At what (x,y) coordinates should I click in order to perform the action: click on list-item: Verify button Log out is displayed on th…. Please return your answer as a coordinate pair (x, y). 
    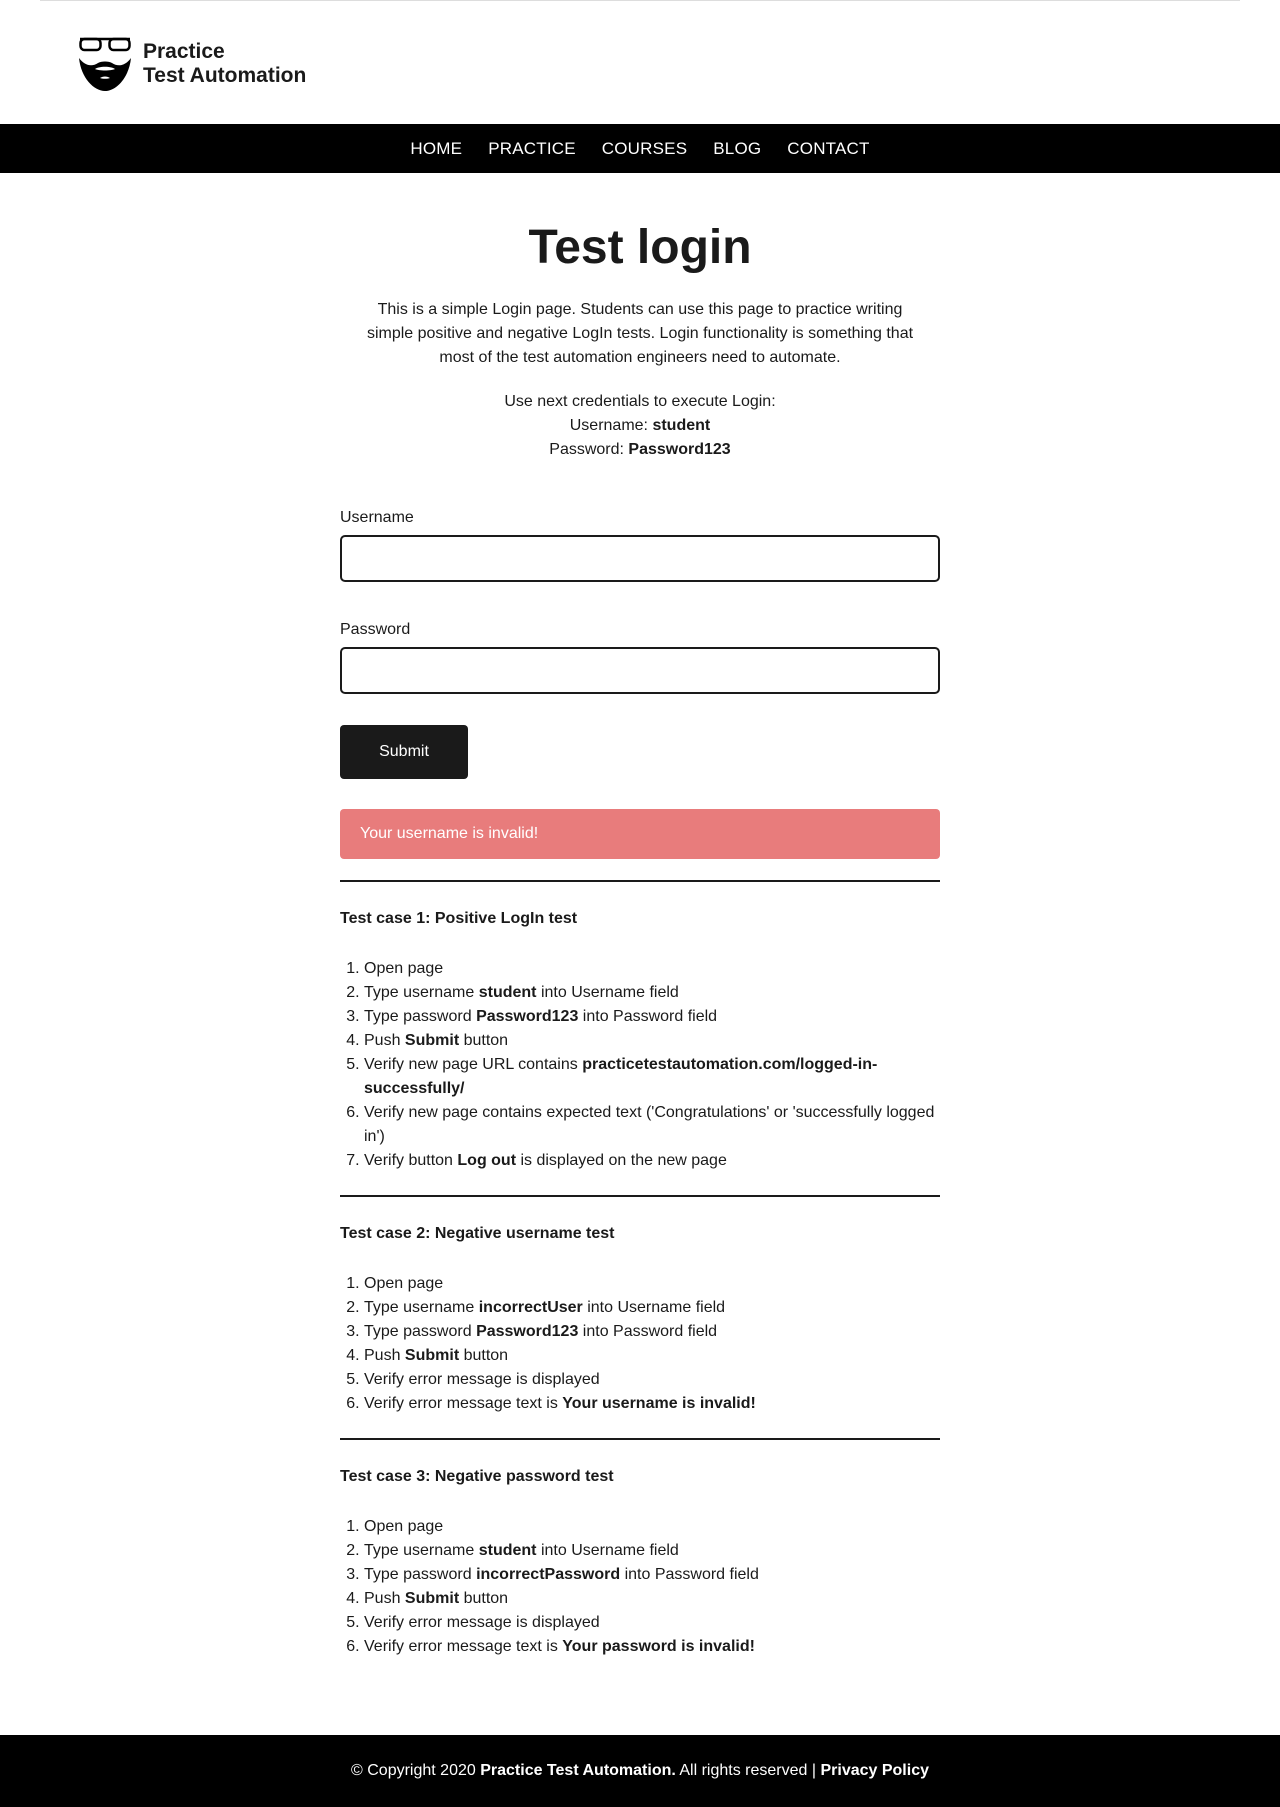
    Looking at the image, I should click on (652, 1161).